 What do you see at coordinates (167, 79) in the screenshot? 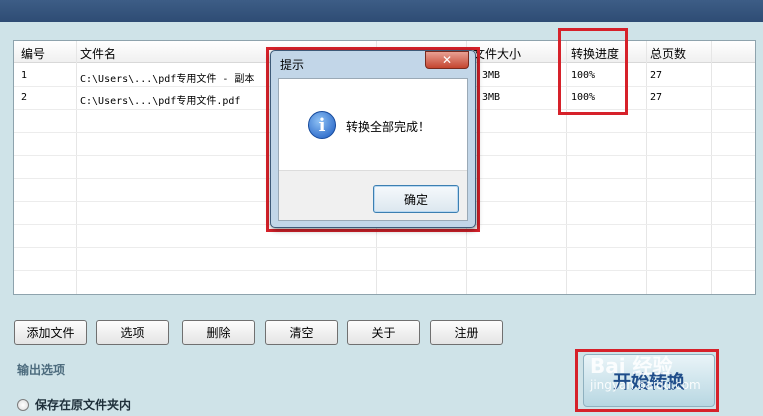
I see `table-row-1-filename: C:\Users\...\pdf专用文件 - 副本` at bounding box center [167, 79].